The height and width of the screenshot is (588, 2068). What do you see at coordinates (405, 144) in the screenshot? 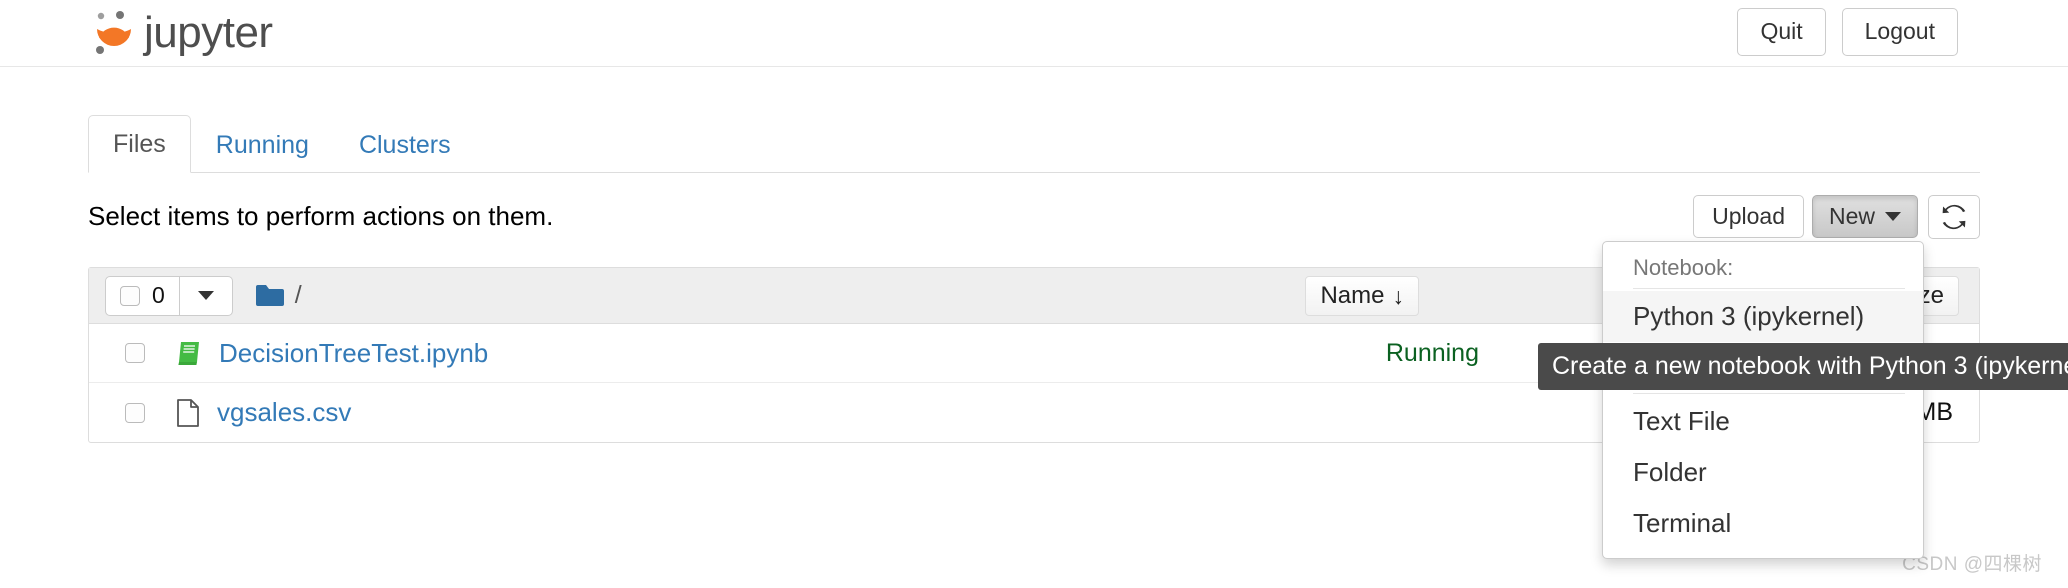
I see `tab-clusters: Clusters` at bounding box center [405, 144].